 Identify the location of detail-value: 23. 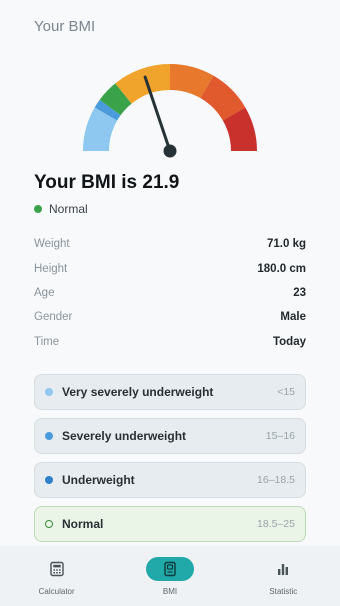
(299, 292).